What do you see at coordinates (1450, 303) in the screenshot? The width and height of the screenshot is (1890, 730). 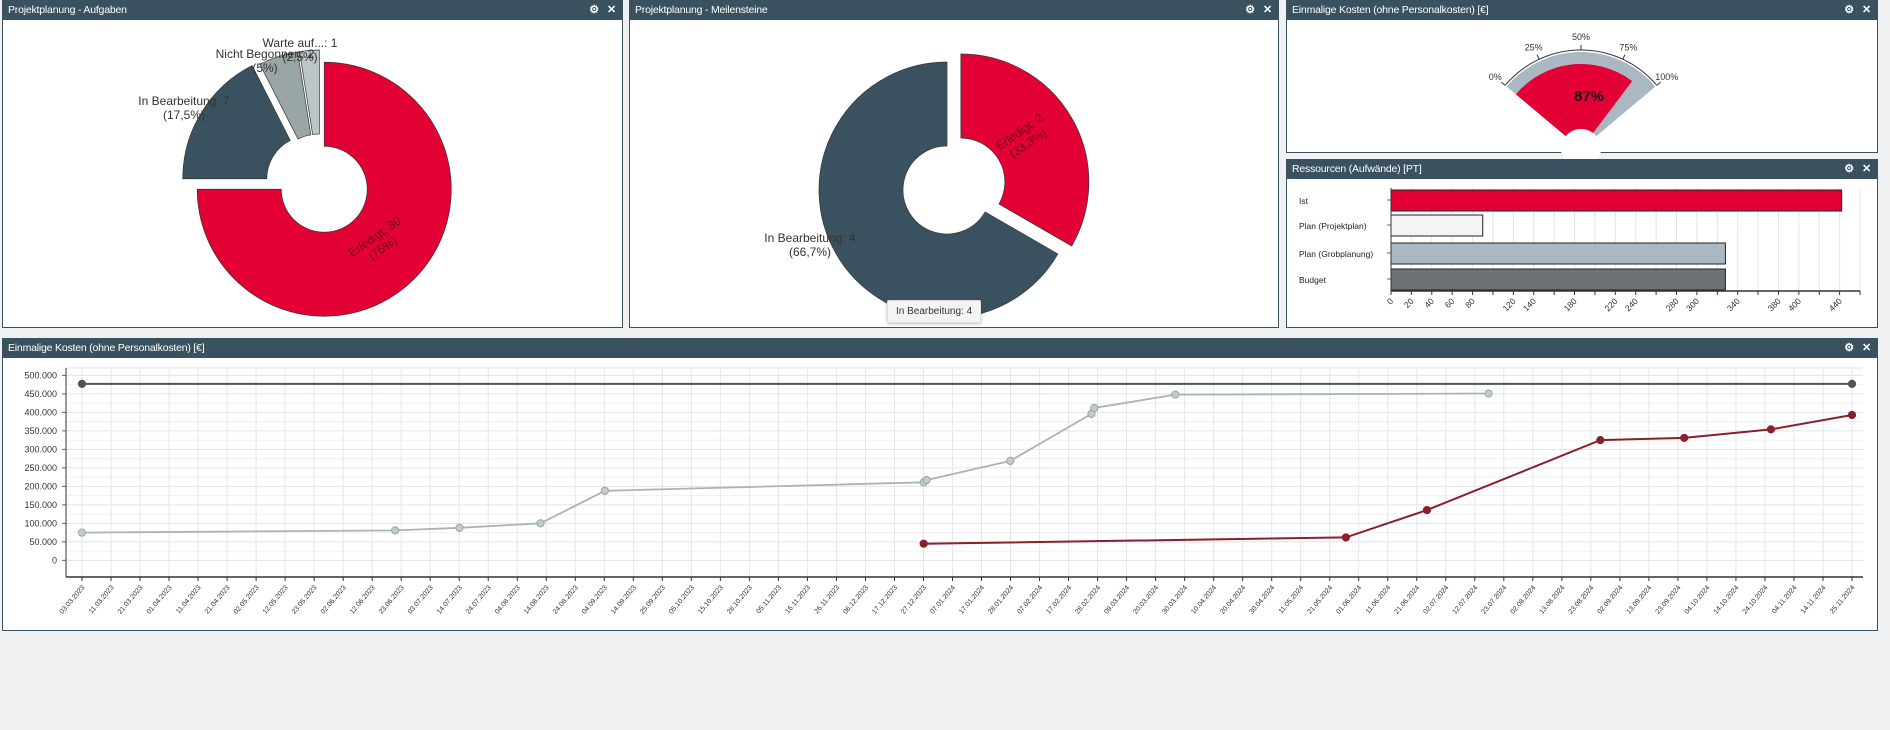 I see `x-tick-label: 60` at bounding box center [1450, 303].